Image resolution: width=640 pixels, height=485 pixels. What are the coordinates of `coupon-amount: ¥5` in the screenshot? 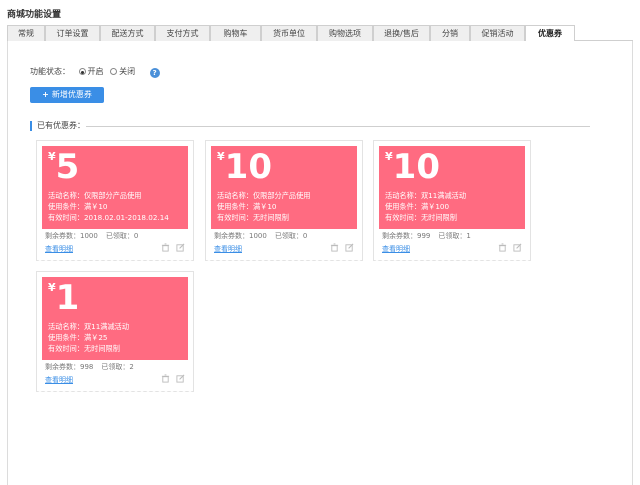 It's located at (63, 167).